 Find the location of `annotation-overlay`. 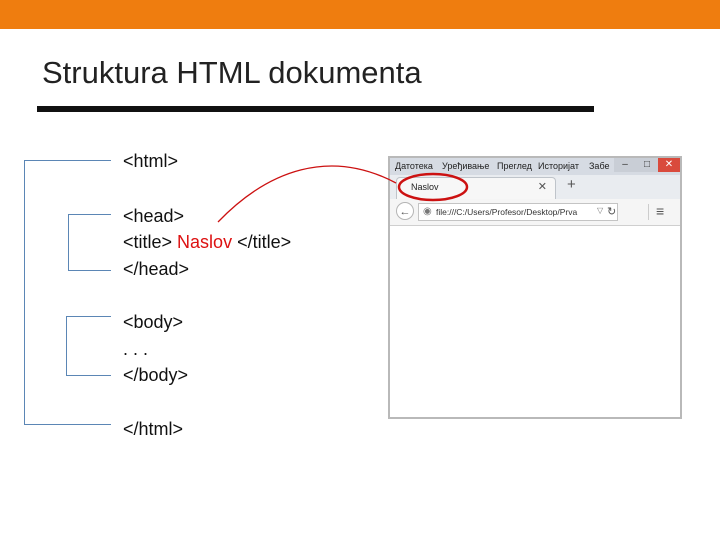

annotation-overlay is located at coordinates (343, 194).